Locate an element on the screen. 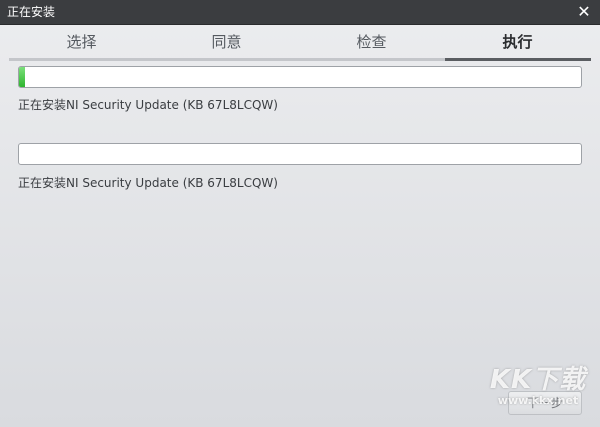 The image size is (600, 427). title-bar: 正在安装 ✕ is located at coordinates (300, 12).